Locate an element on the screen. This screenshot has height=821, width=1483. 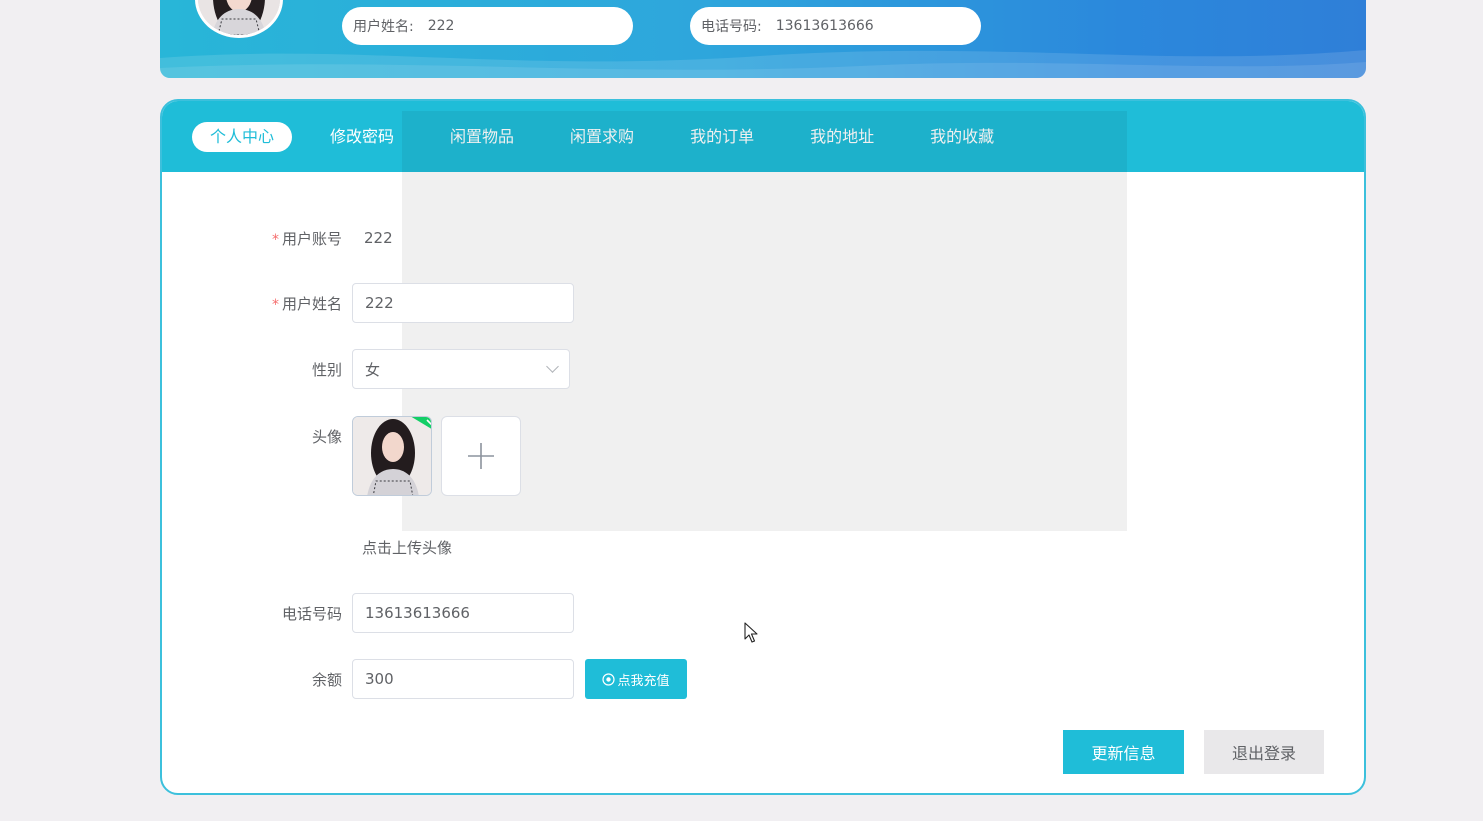
balance-input-value: 300 is located at coordinates (379, 679).